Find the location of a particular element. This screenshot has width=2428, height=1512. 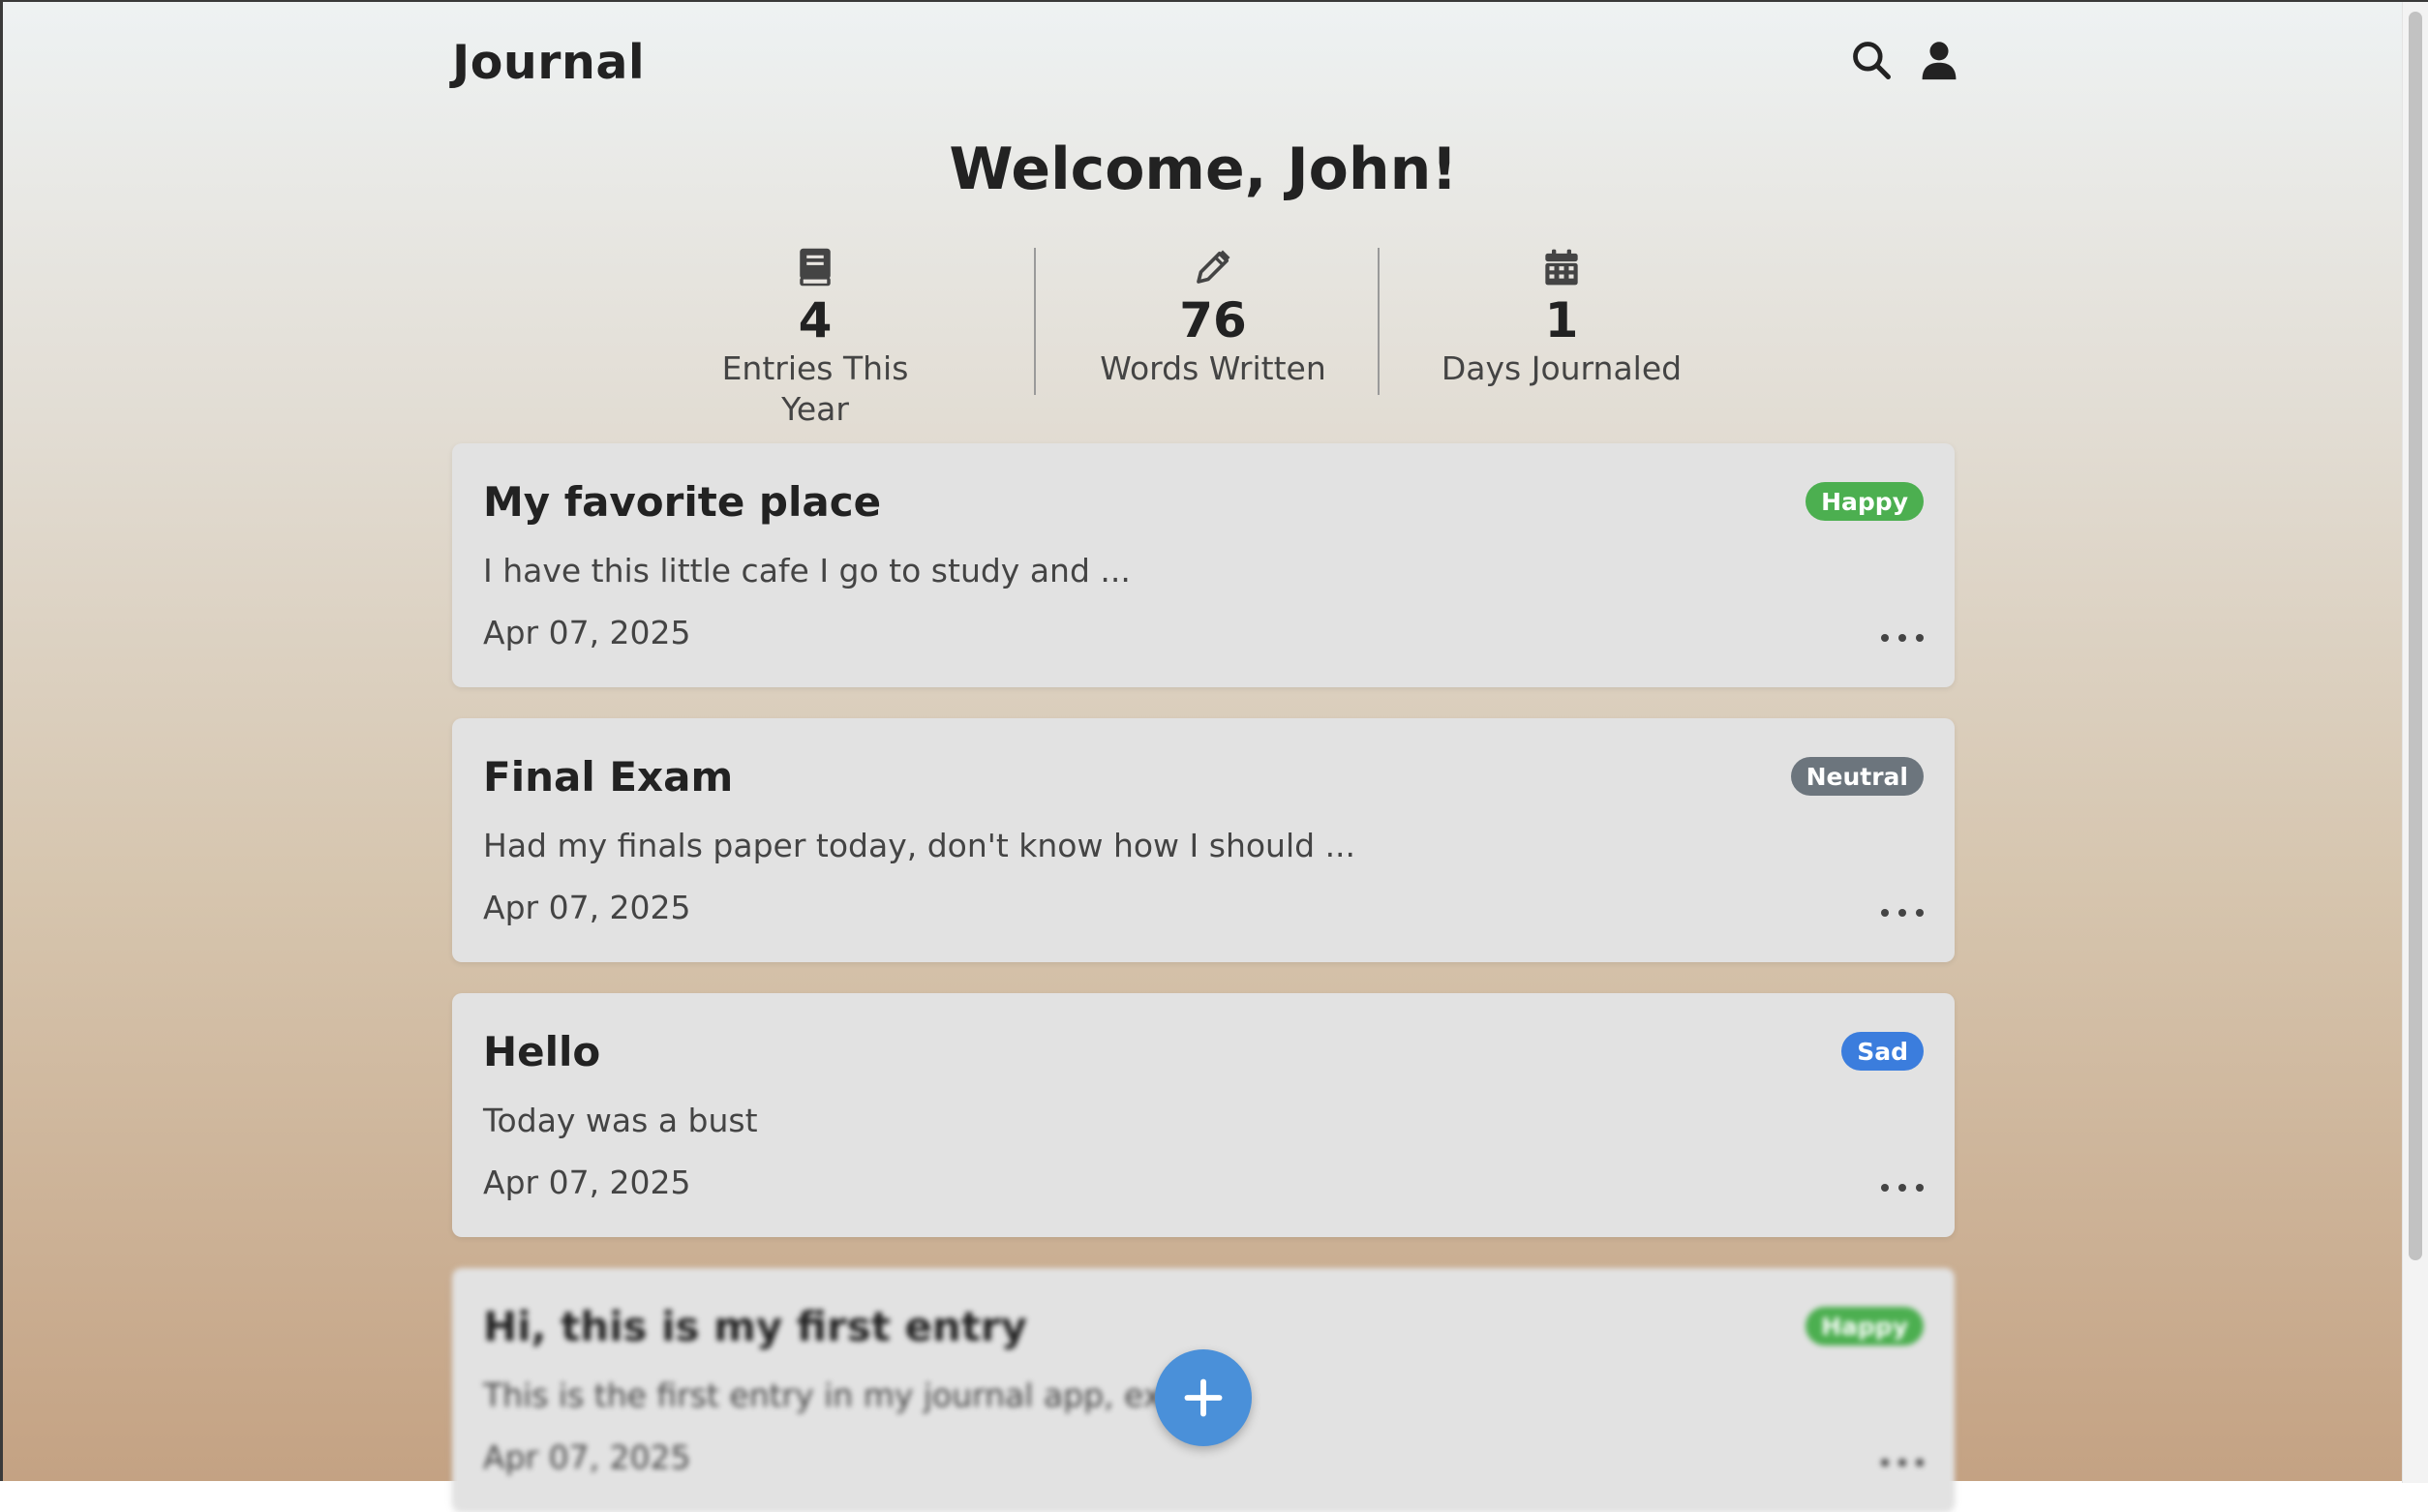

search-icon is located at coordinates (1872, 60).